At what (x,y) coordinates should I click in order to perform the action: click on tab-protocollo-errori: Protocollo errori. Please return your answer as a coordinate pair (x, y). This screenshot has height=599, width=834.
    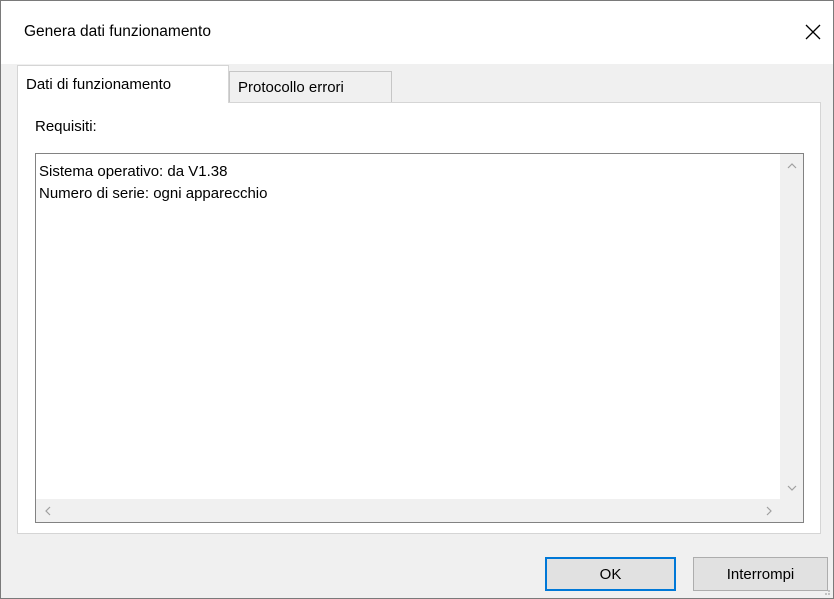
    Looking at the image, I should click on (310, 86).